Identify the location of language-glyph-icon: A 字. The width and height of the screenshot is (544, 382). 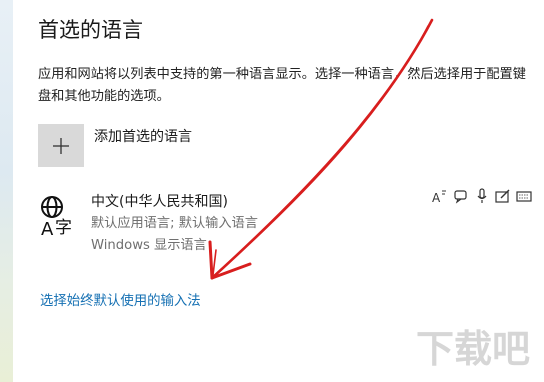
(56, 217).